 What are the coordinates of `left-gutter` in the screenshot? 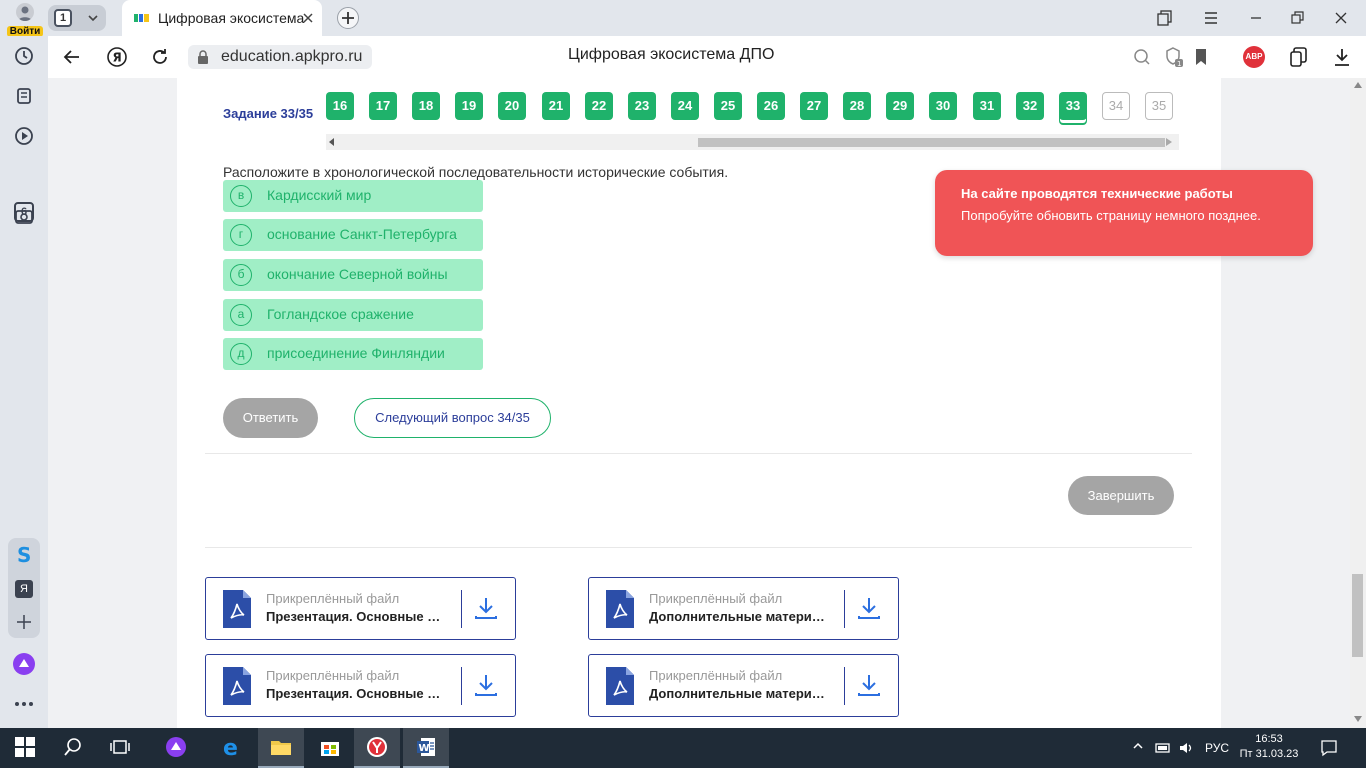 It's located at (112, 403).